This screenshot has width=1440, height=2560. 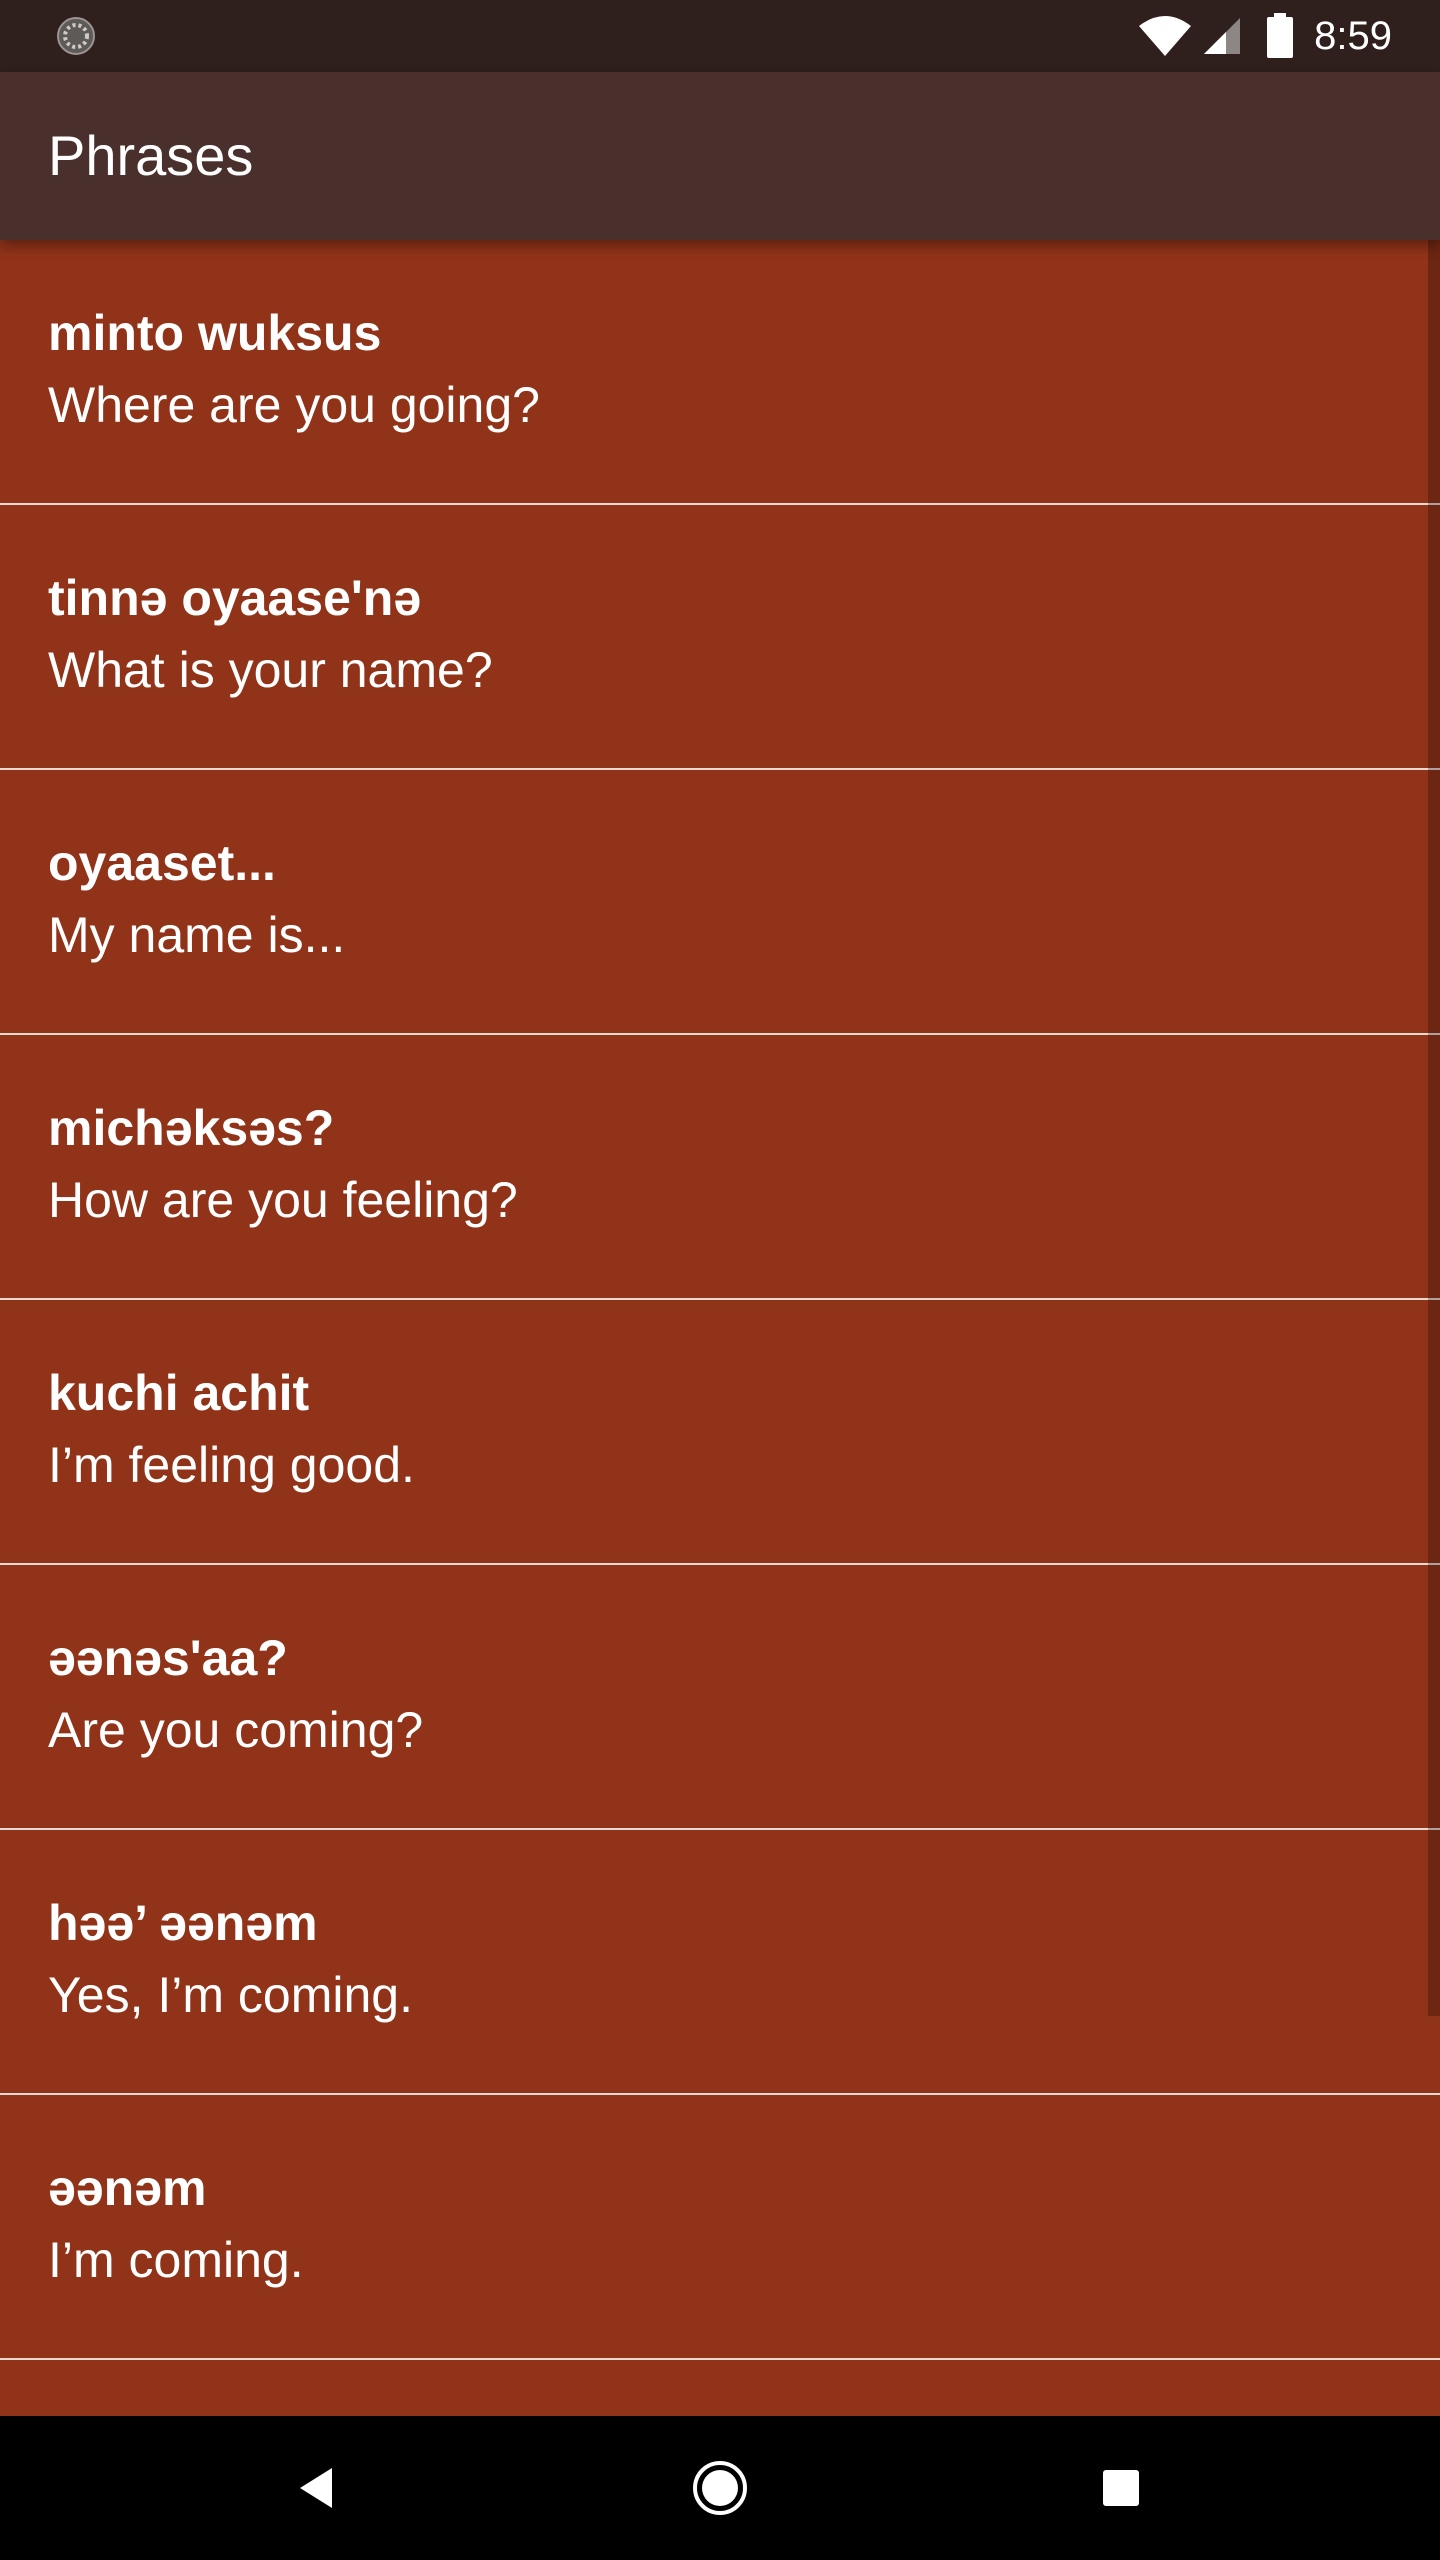 I want to click on wifi-icon, so click(x=1165, y=36).